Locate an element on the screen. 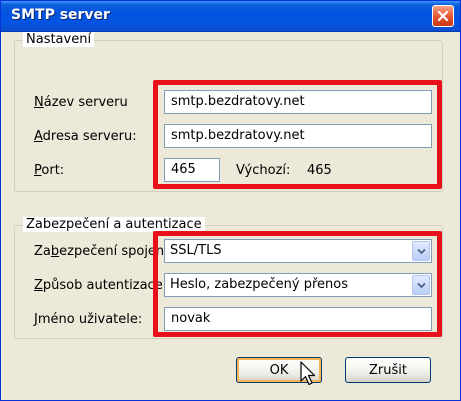  security-legend: Zabezpečení a autentizace is located at coordinates (114, 224).